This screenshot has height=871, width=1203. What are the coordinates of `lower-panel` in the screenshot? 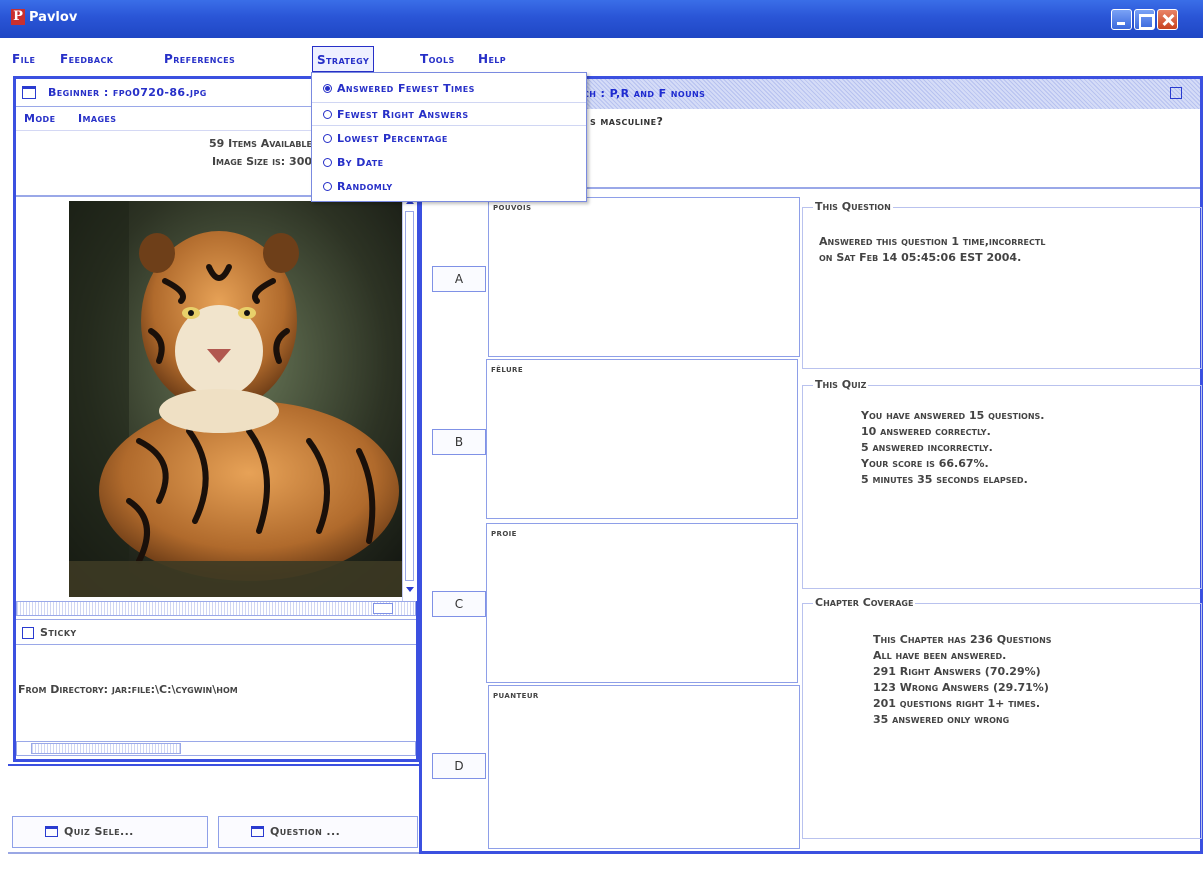 It's located at (214, 789).